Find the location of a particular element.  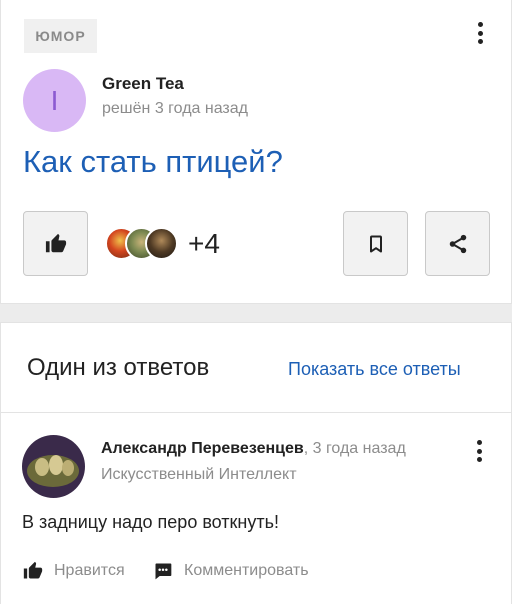

bookmark-button is located at coordinates (375, 243).